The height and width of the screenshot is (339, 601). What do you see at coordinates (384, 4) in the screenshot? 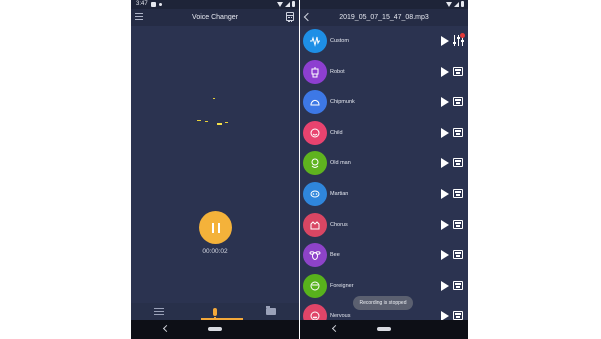
I see `status-bar` at bounding box center [384, 4].